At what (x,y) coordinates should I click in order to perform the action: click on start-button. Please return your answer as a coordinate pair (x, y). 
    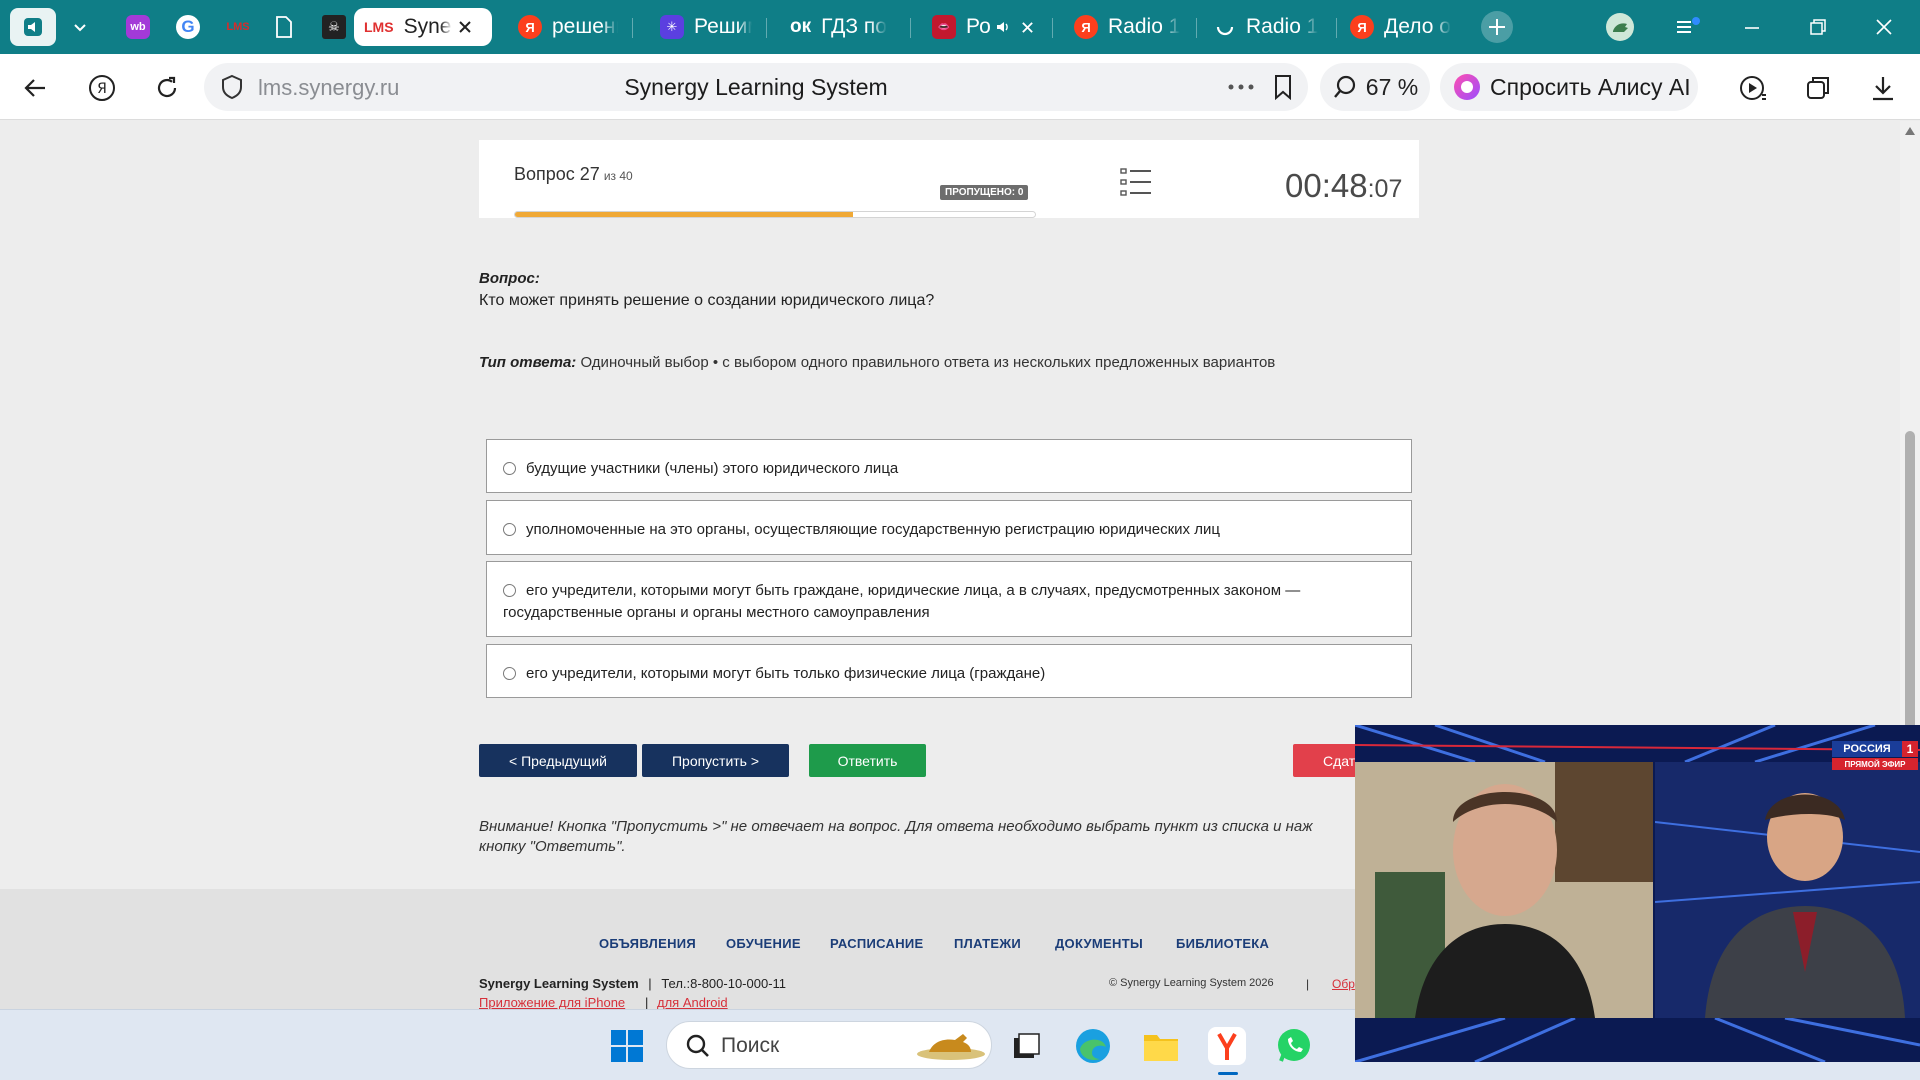
    Looking at the image, I should click on (627, 1046).